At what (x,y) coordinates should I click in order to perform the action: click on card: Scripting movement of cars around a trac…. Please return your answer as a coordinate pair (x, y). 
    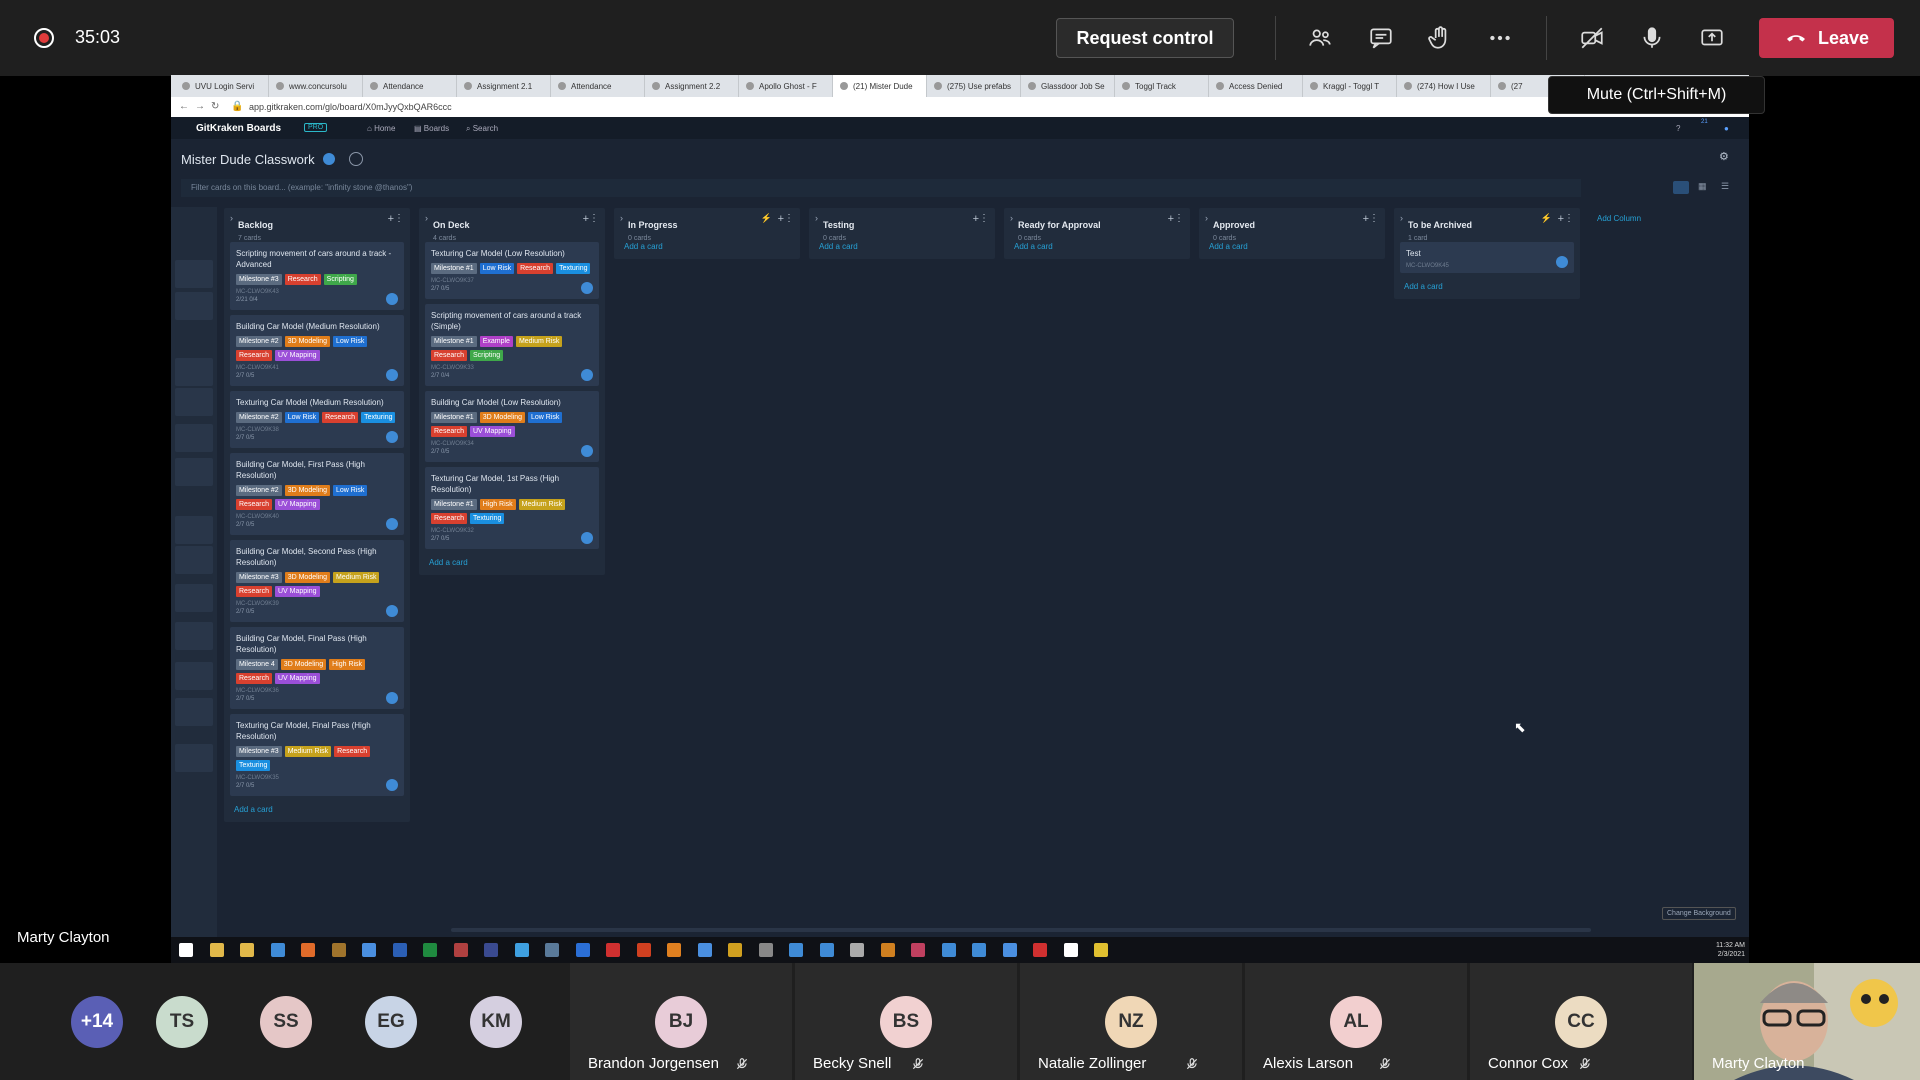
    Looking at the image, I should click on (512, 345).